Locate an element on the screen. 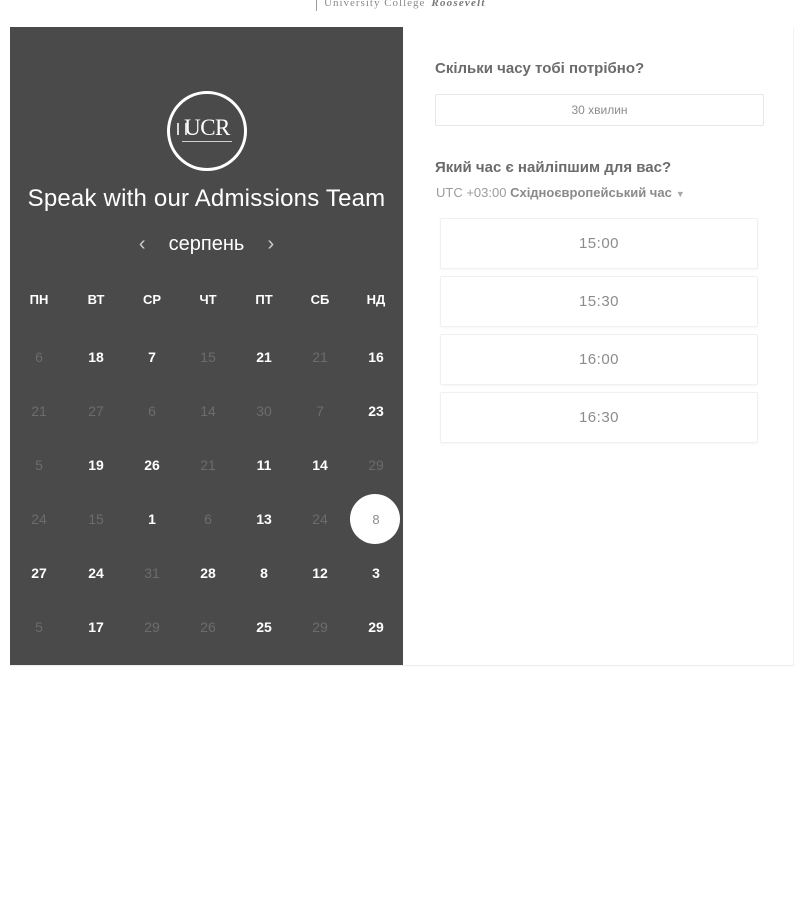  day-number: 30 is located at coordinates (264, 411).